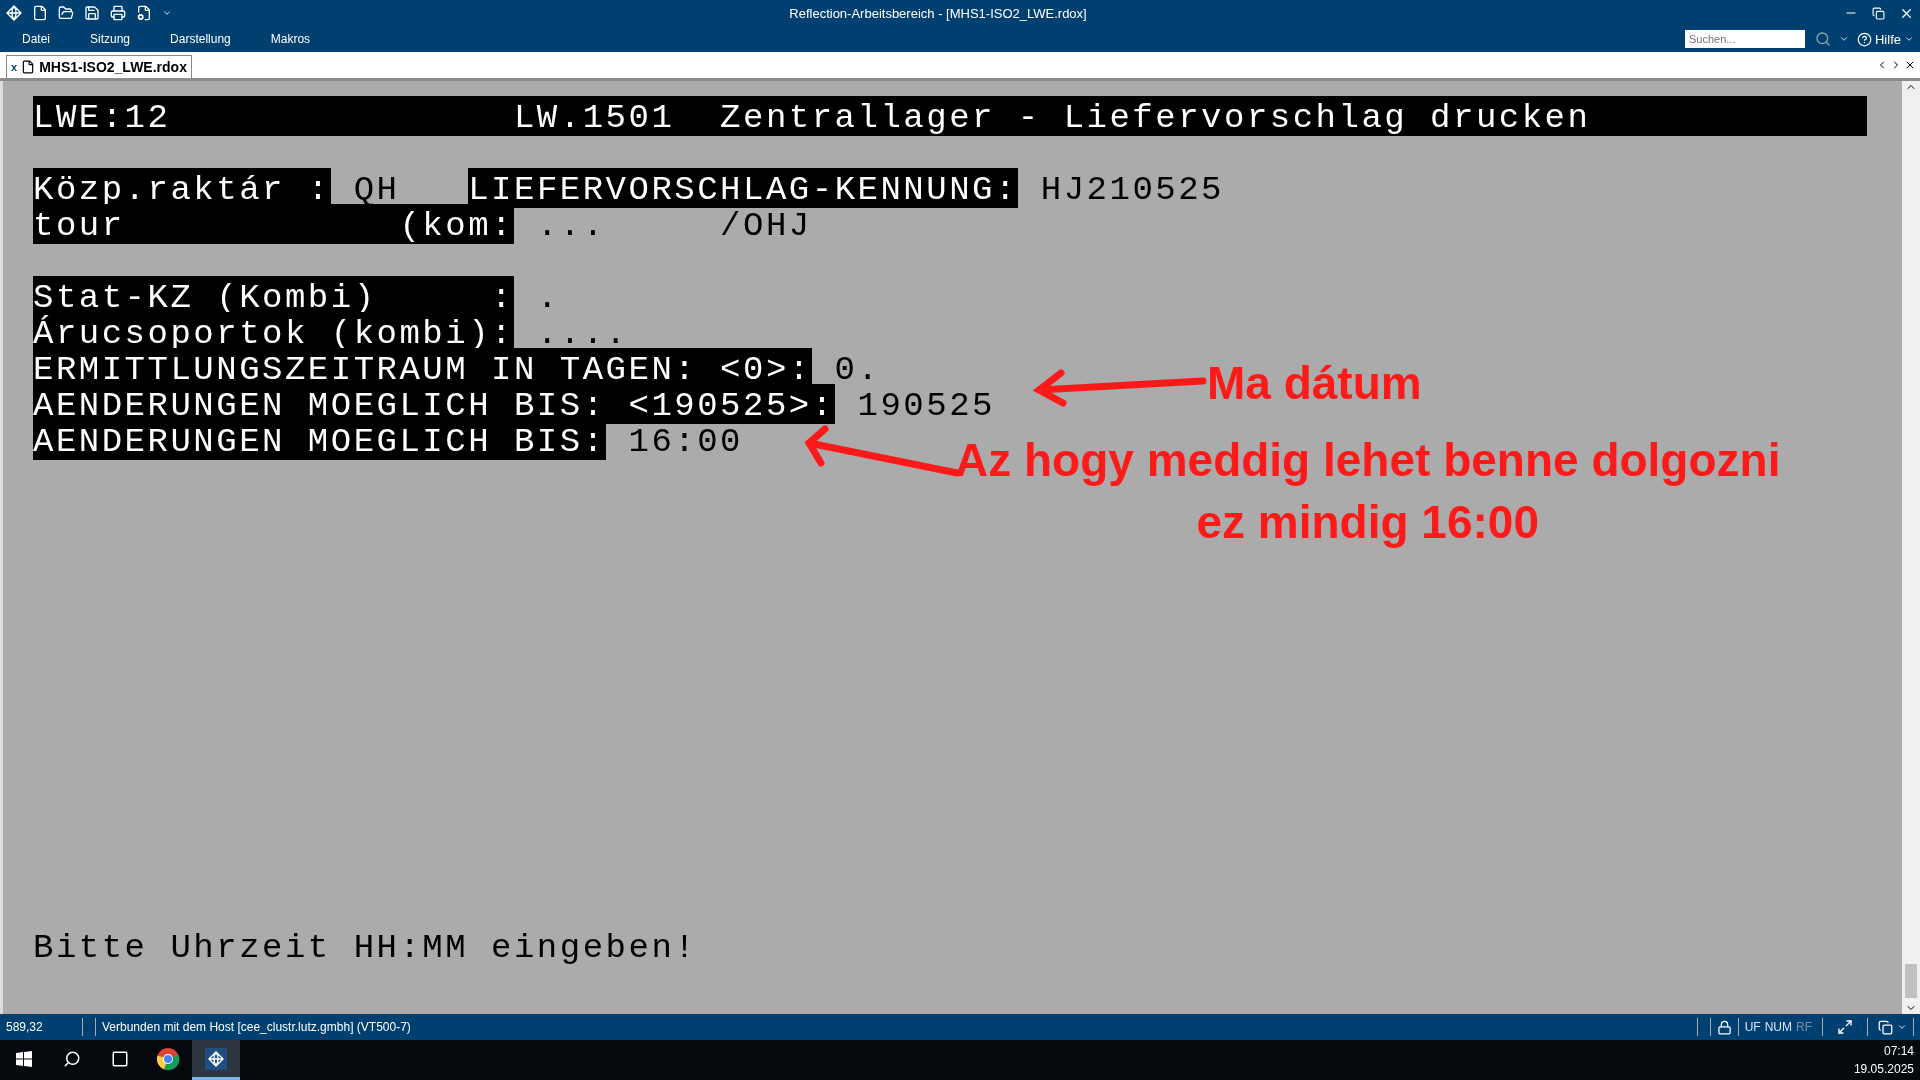 Image resolution: width=1920 pixels, height=1080 pixels. I want to click on start-icon, so click(24, 1058).